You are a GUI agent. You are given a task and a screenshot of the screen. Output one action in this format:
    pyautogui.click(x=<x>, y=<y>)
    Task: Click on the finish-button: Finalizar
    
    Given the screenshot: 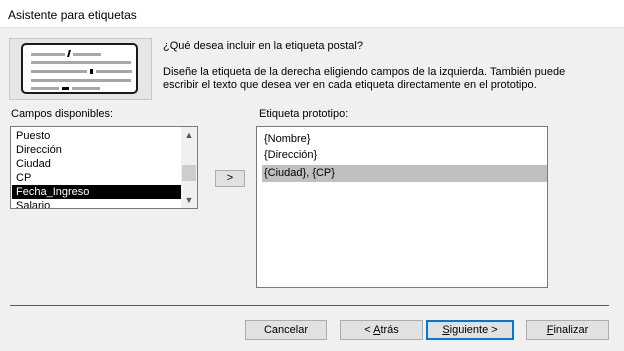 What is the action you would take?
    pyautogui.click(x=567, y=330)
    